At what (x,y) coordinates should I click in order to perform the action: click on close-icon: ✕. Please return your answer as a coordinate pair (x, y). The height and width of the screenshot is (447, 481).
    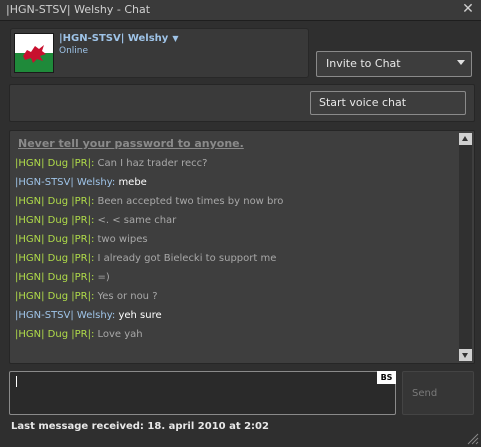
    Looking at the image, I should click on (468, 9).